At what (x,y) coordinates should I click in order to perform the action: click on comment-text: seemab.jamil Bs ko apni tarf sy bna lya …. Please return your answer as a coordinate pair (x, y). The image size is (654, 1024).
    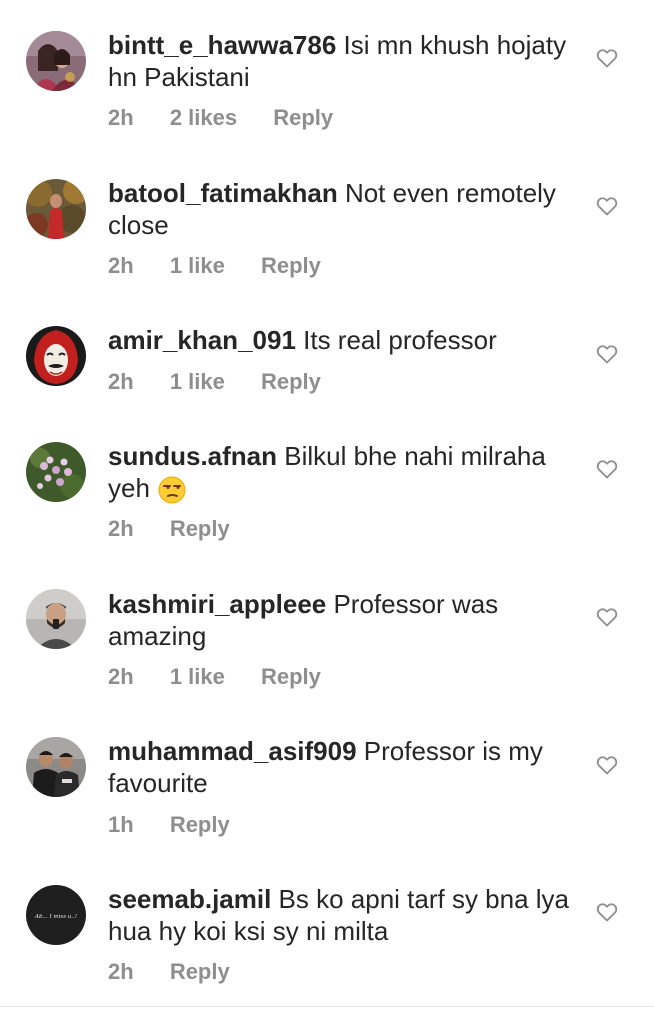
    Looking at the image, I should click on (343, 915).